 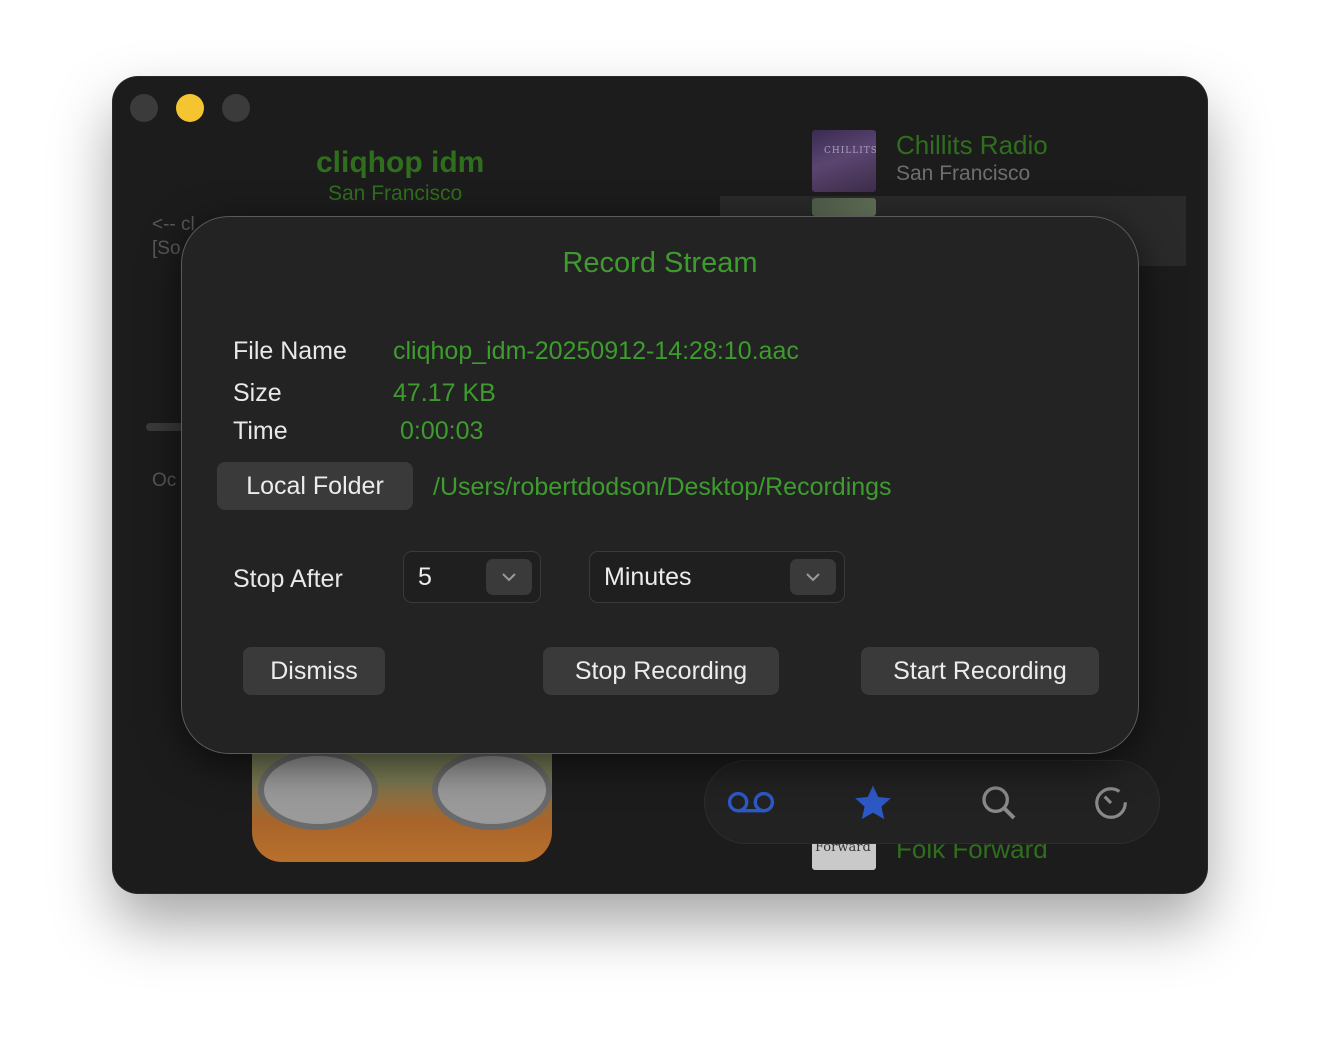 I want to click on time-label: Time, so click(x=260, y=431).